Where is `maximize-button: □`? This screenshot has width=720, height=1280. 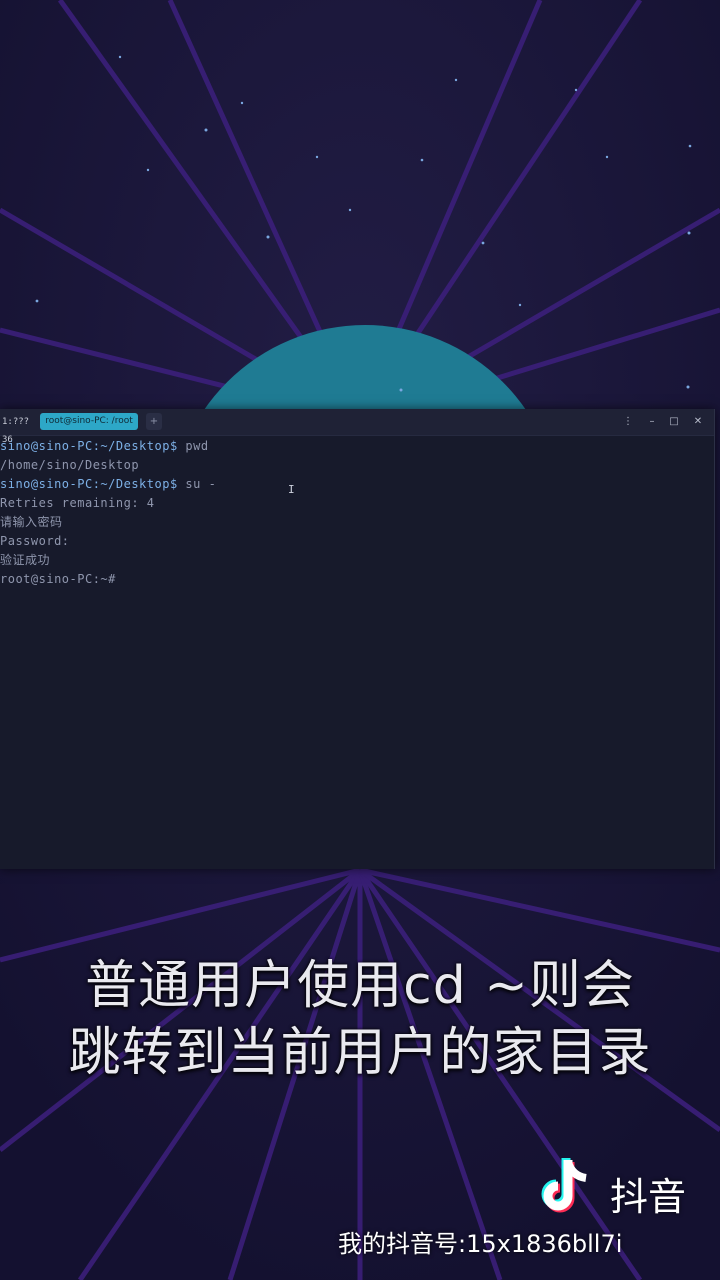 maximize-button: □ is located at coordinates (674, 422).